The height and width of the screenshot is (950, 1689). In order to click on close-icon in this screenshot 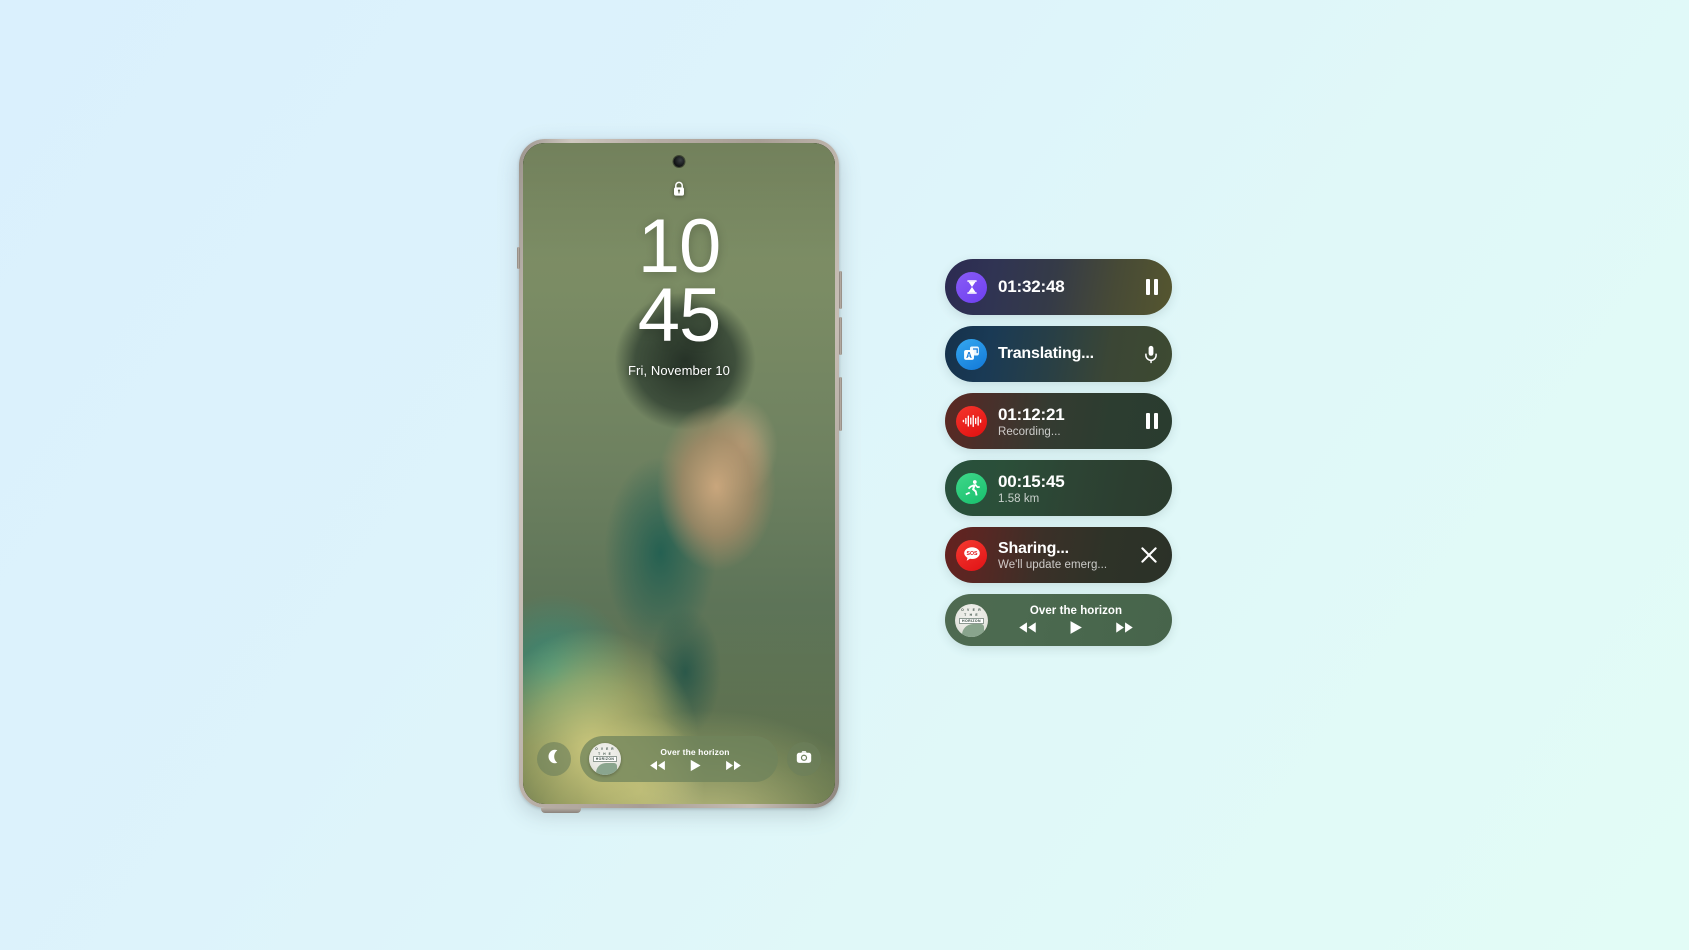, I will do `click(1149, 555)`.